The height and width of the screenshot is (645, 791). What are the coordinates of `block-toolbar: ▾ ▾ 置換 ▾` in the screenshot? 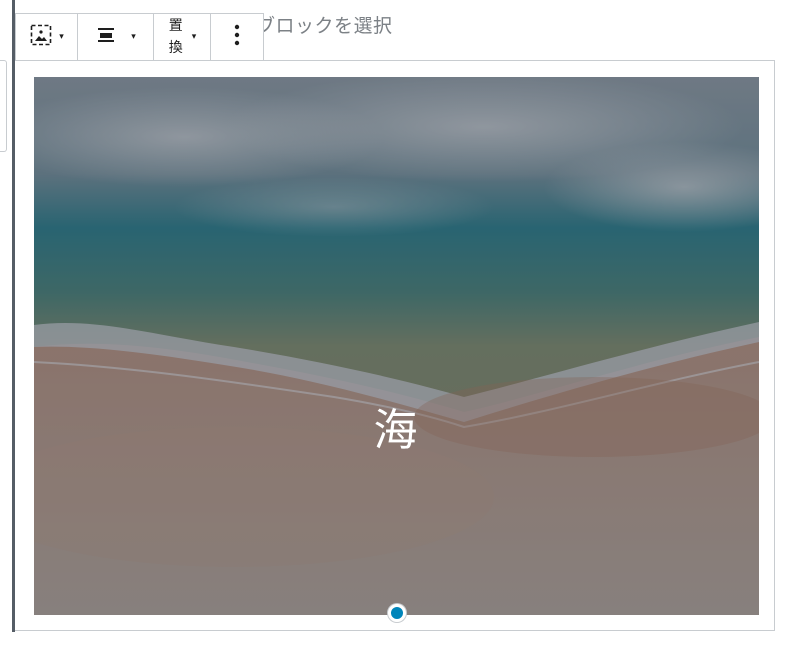 It's located at (139, 37).